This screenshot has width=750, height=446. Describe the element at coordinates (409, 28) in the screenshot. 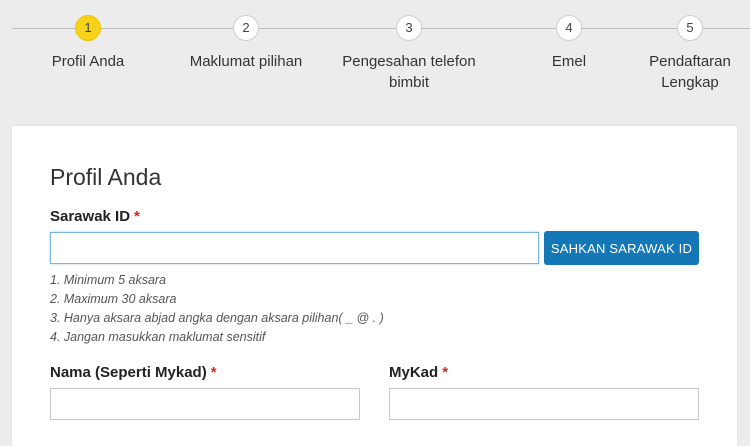

I see `step-number-badge: 3` at that location.